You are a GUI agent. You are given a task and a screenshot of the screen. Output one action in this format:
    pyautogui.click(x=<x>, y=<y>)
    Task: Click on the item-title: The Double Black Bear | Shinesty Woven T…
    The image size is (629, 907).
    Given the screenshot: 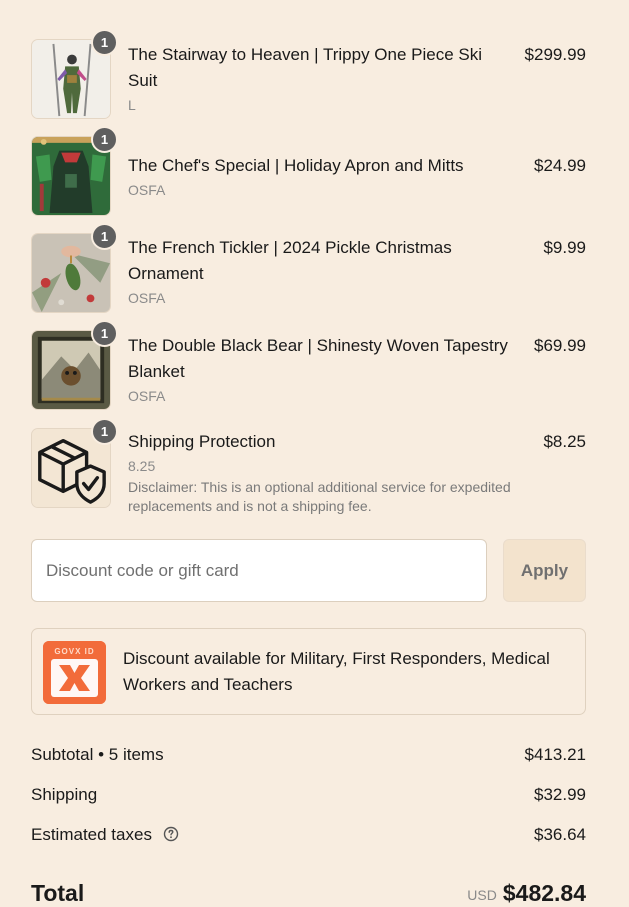 What is the action you would take?
    pyautogui.click(x=318, y=358)
    